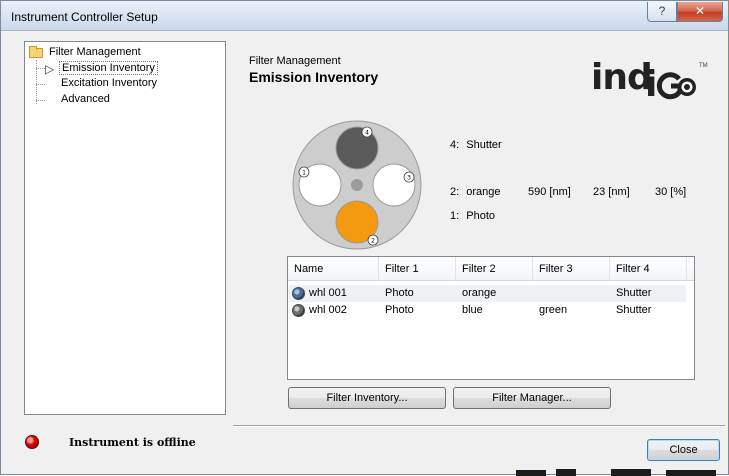  I want to click on position-filter-name: Shutter, so click(484, 145).